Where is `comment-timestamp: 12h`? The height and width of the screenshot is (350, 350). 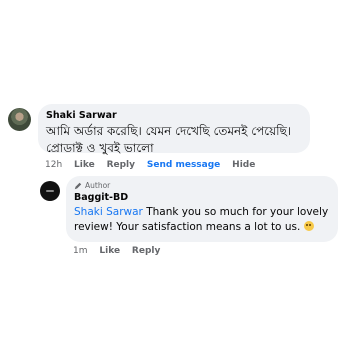 comment-timestamp: 12h is located at coordinates (53, 165).